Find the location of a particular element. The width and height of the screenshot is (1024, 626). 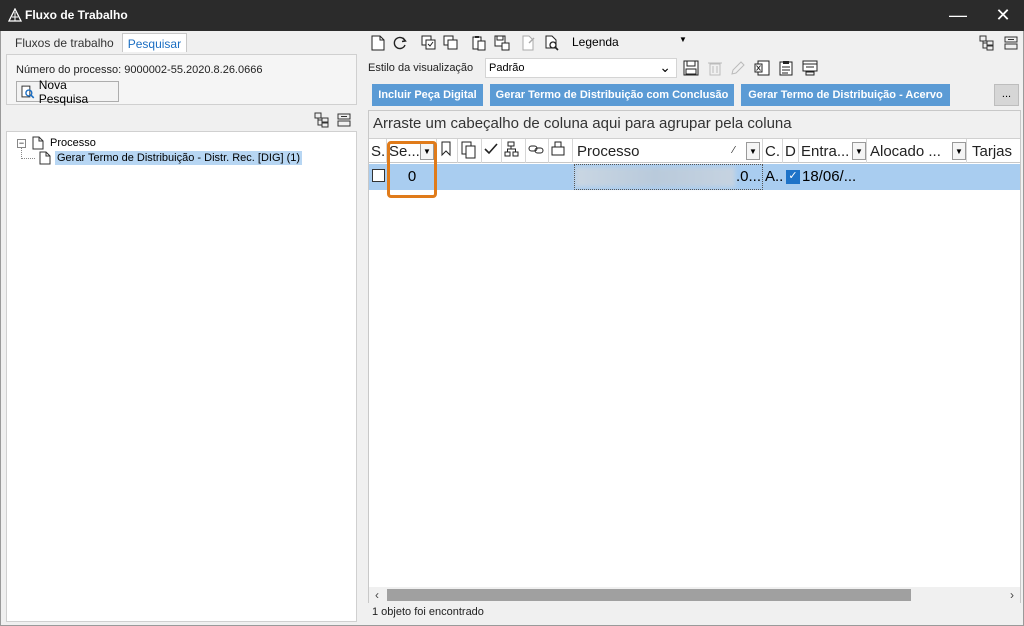

tree-node-processo: − Processo is located at coordinates (56, 143).